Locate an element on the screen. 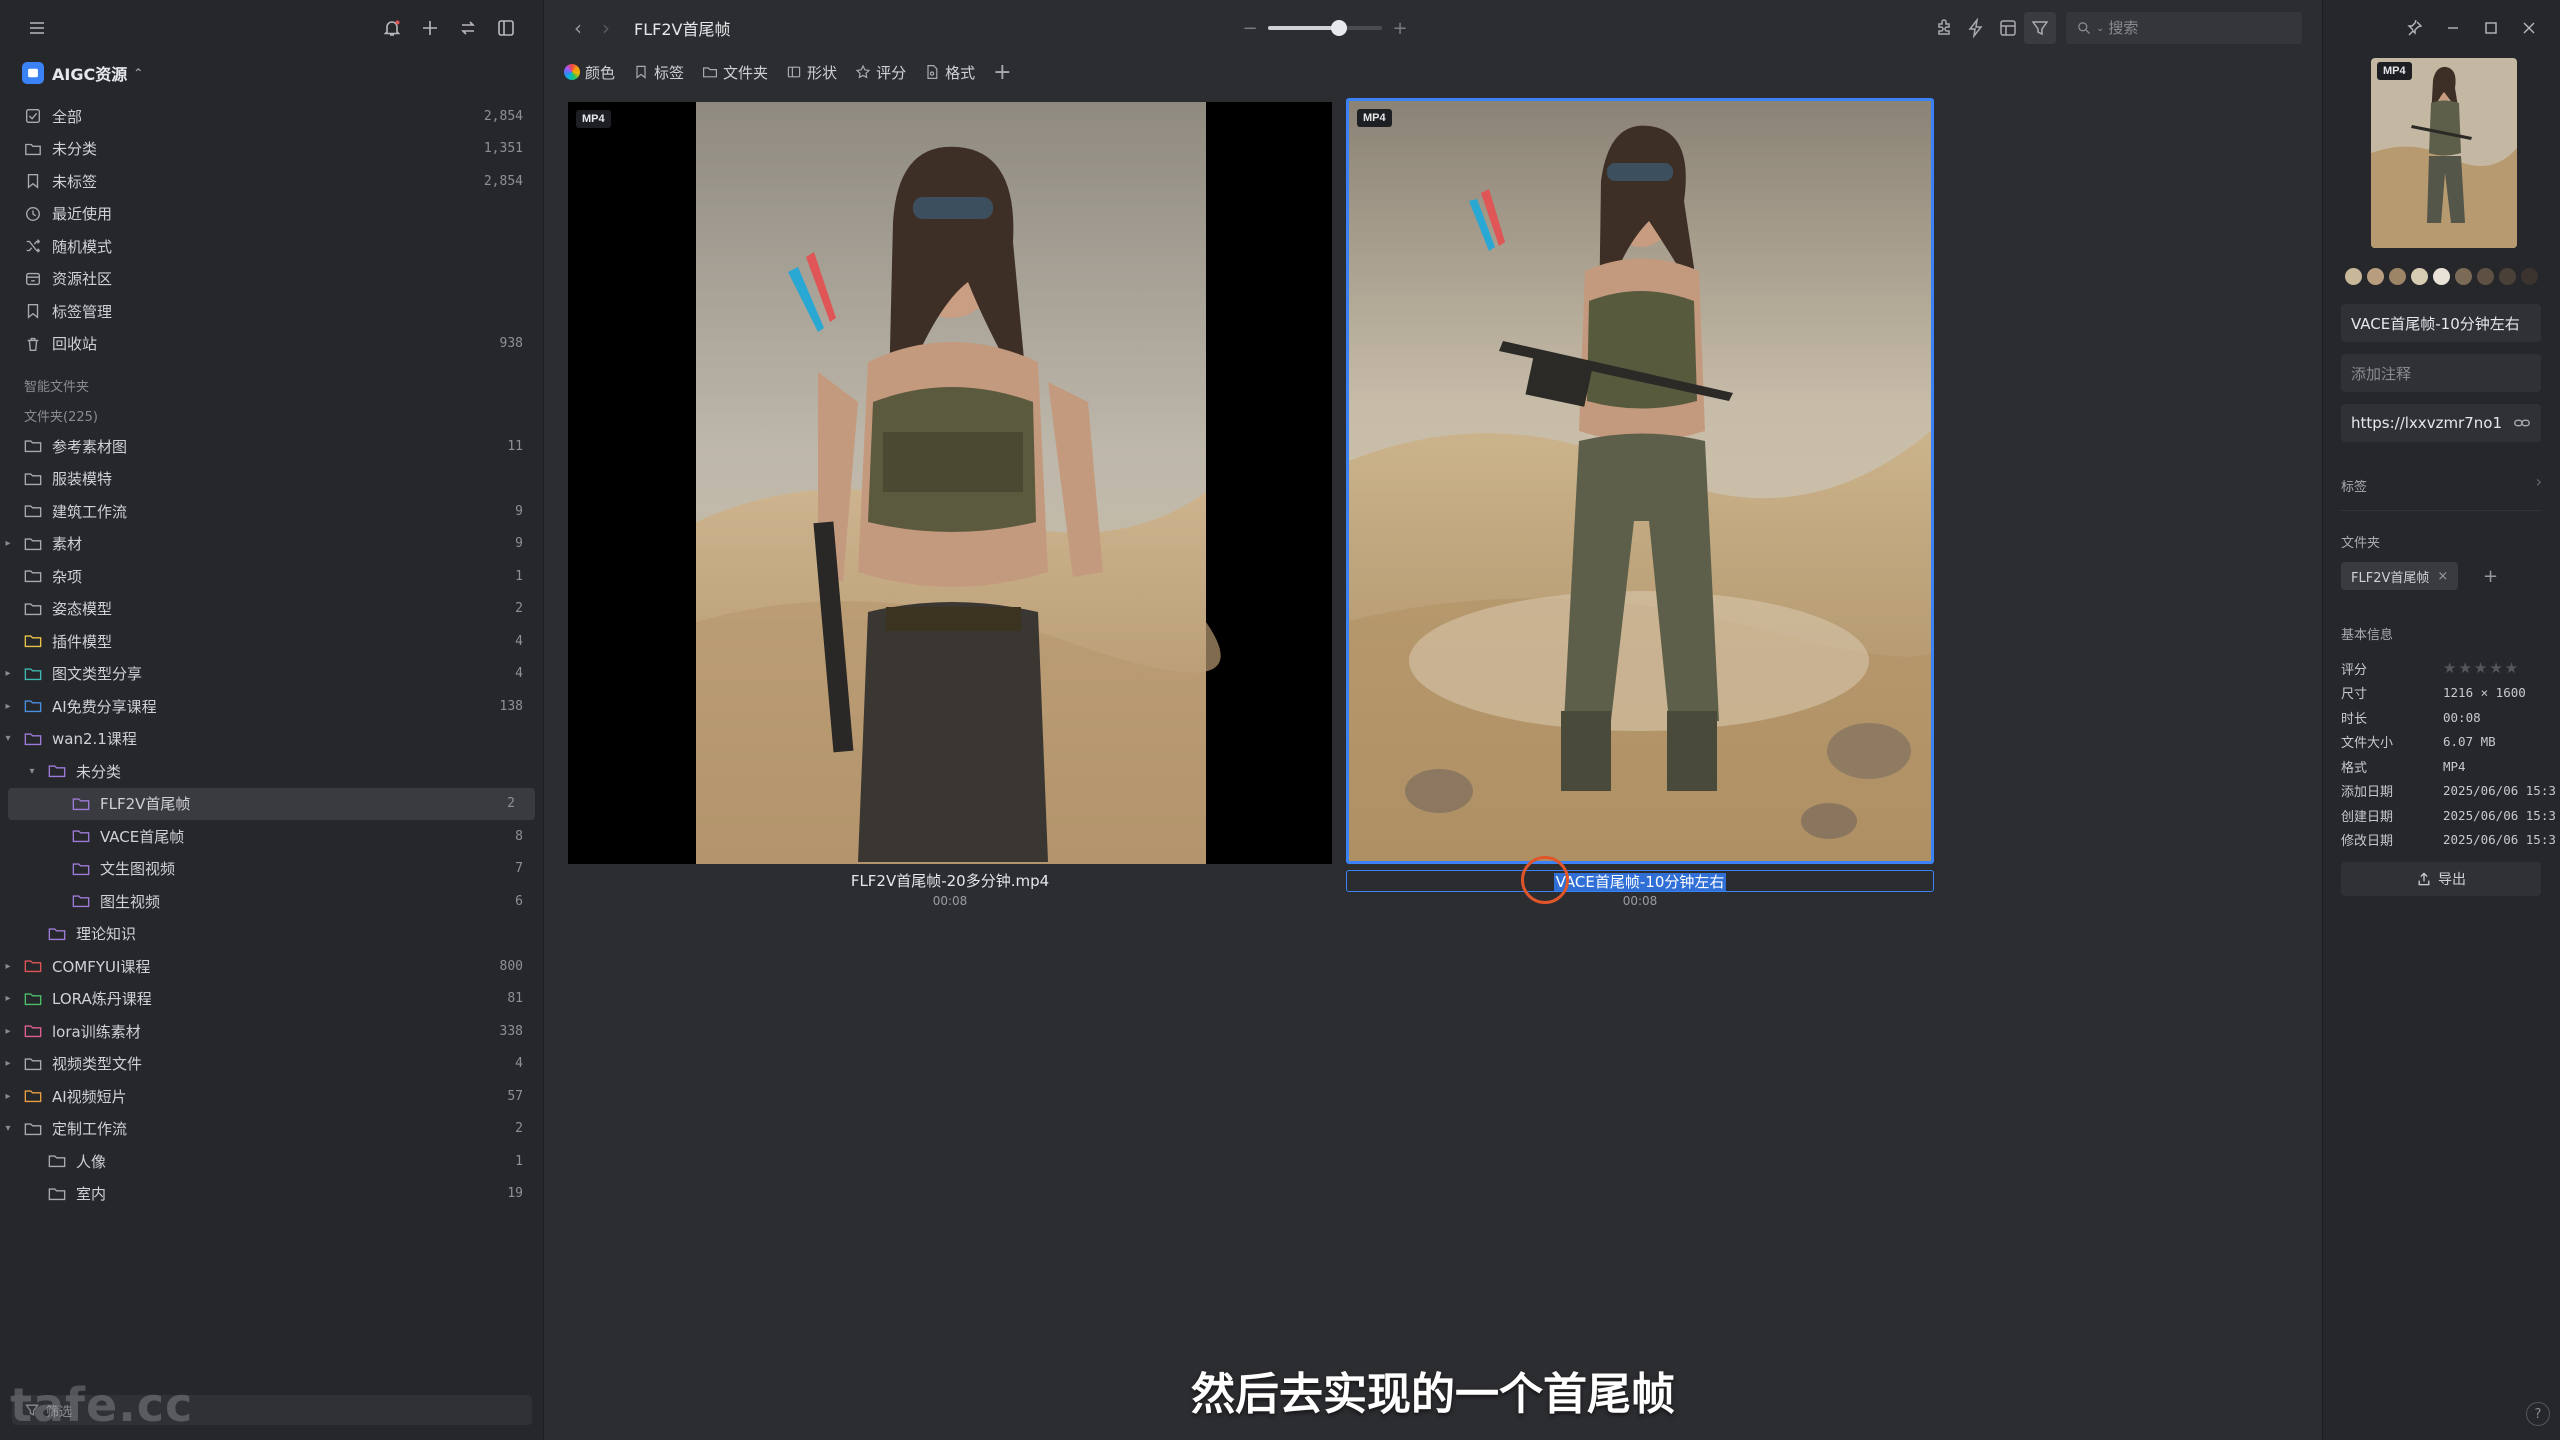  folders-label: 文件夹(225) is located at coordinates (271, 415).